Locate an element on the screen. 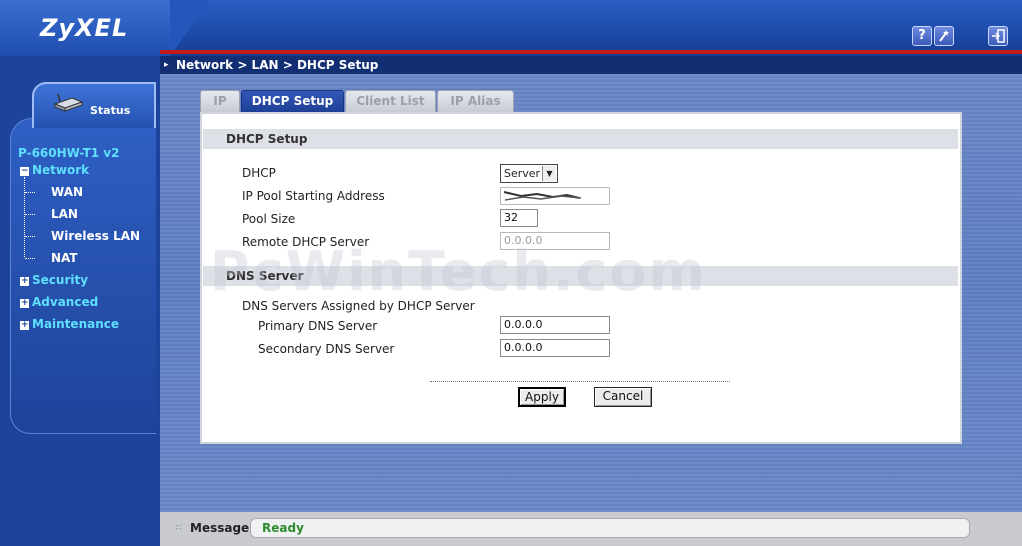 The width and height of the screenshot is (1022, 546). message-label: Message is located at coordinates (220, 528).